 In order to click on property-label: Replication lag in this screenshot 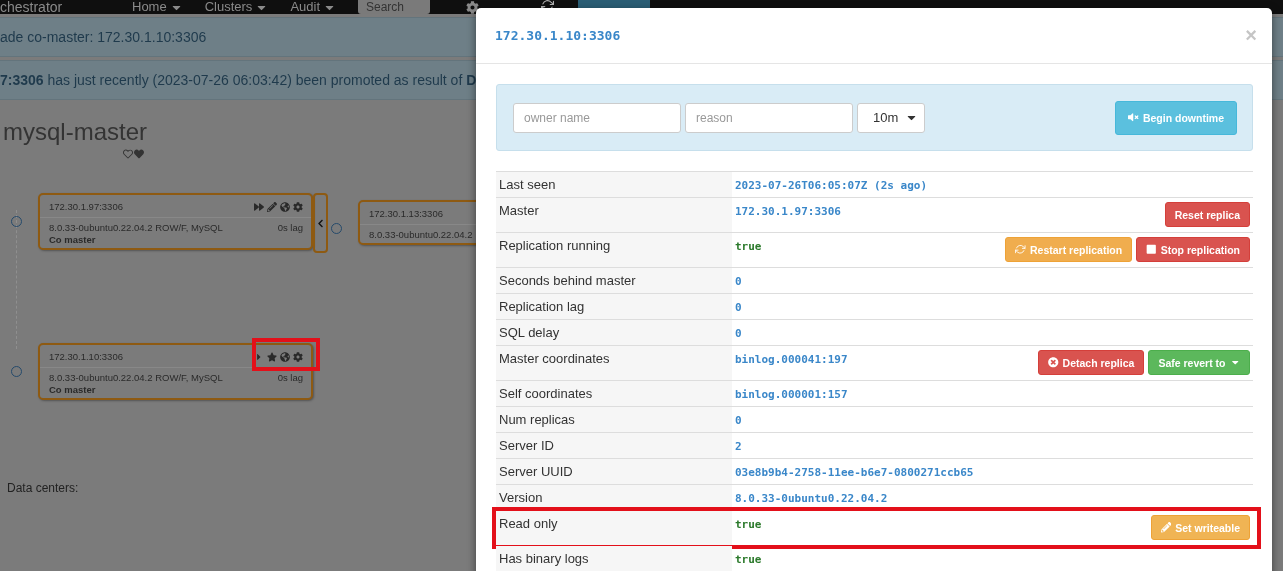, I will do `click(614, 306)`.